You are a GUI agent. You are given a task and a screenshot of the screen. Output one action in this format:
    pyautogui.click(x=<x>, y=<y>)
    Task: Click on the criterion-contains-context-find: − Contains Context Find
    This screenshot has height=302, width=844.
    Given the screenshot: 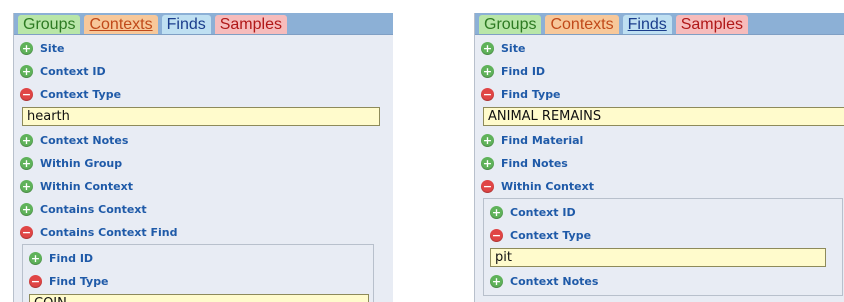 What is the action you would take?
    pyautogui.click(x=206, y=232)
    